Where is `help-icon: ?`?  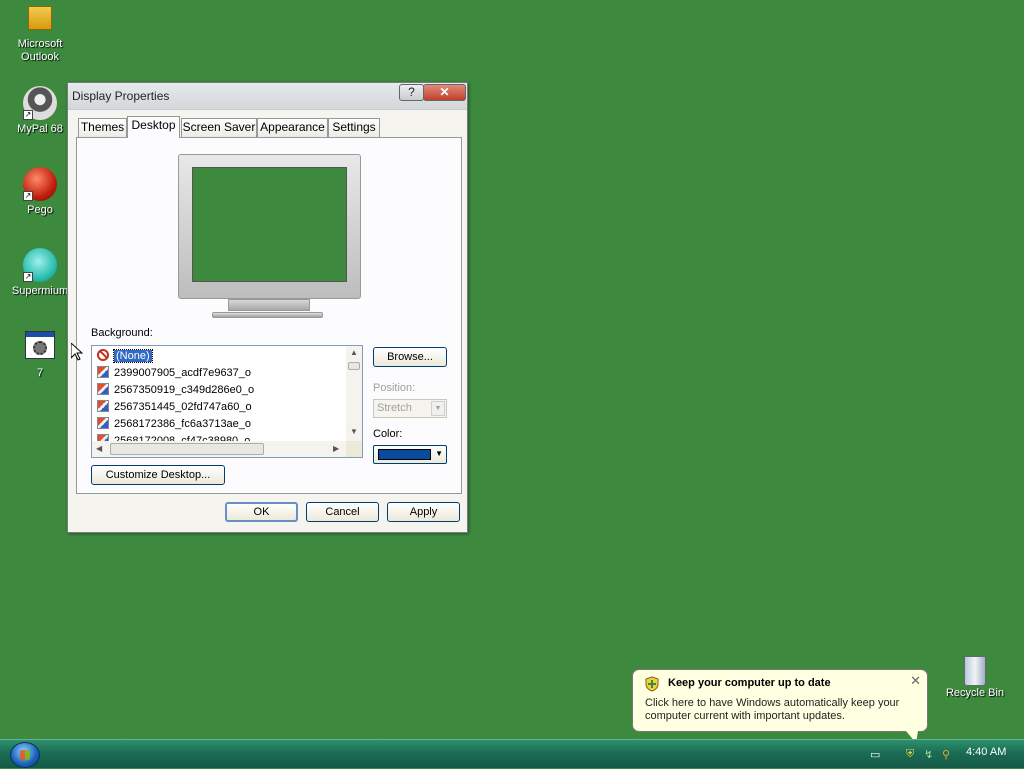
help-icon: ? is located at coordinates (411, 92).